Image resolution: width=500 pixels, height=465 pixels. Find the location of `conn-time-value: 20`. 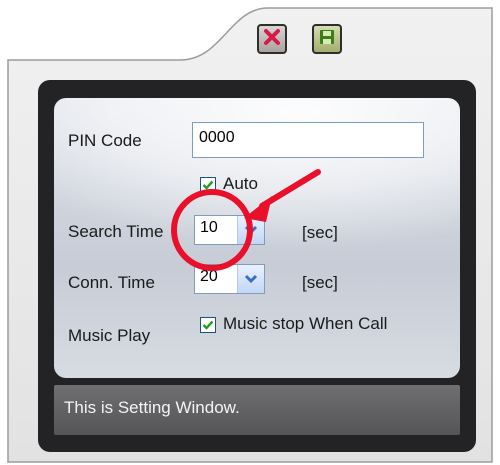

conn-time-value: 20 is located at coordinates (209, 276).